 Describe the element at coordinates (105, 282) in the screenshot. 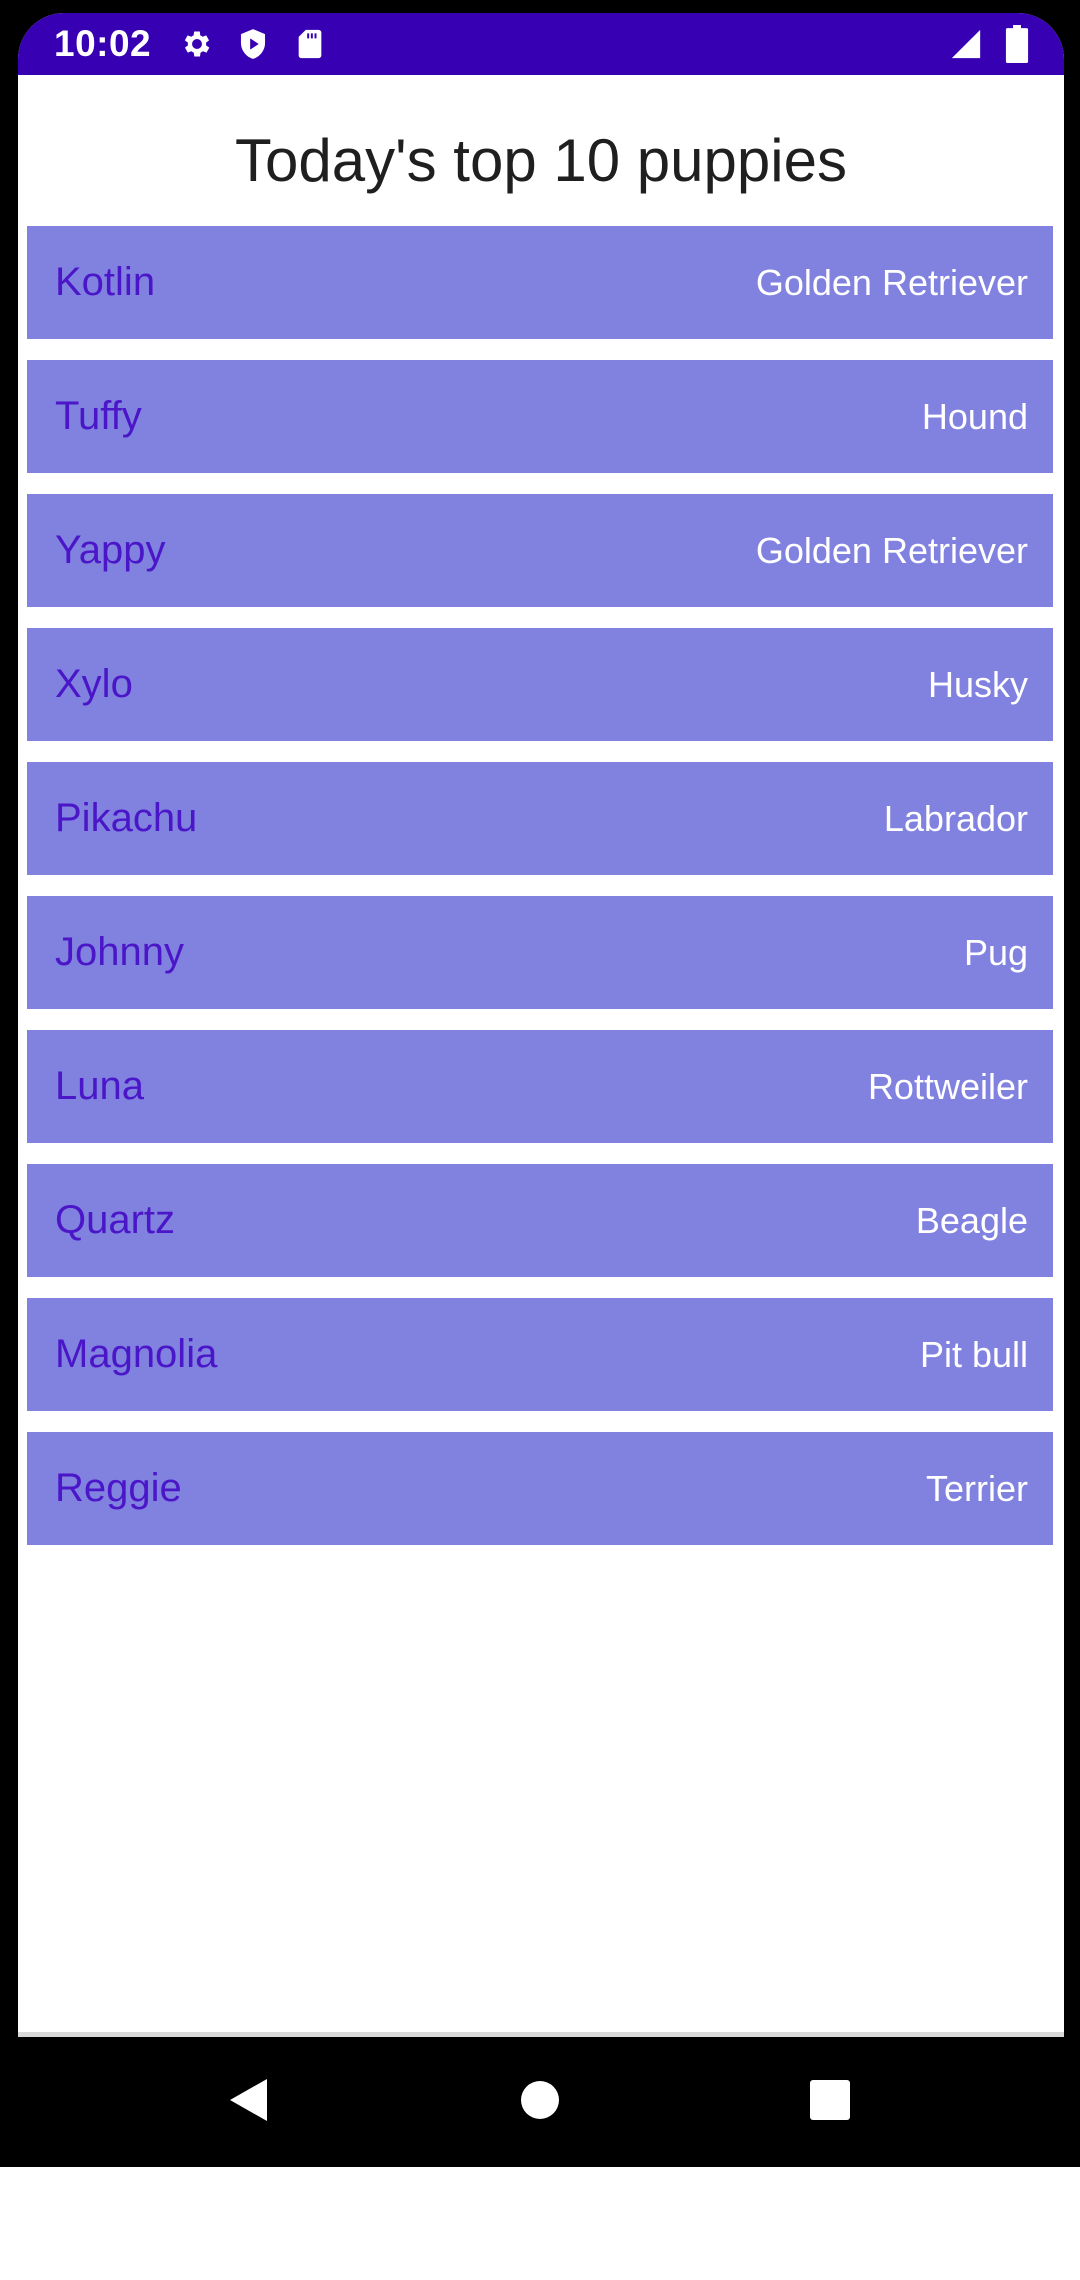

I see `puppy-name: Kotlin` at that location.